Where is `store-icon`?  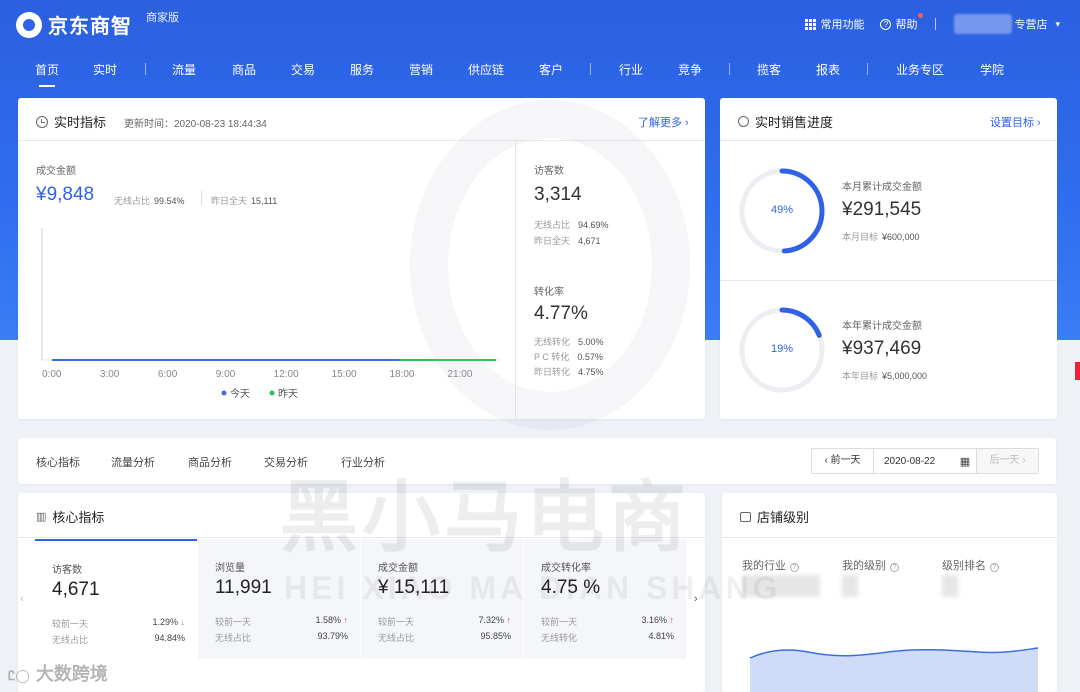 store-icon is located at coordinates (745, 516).